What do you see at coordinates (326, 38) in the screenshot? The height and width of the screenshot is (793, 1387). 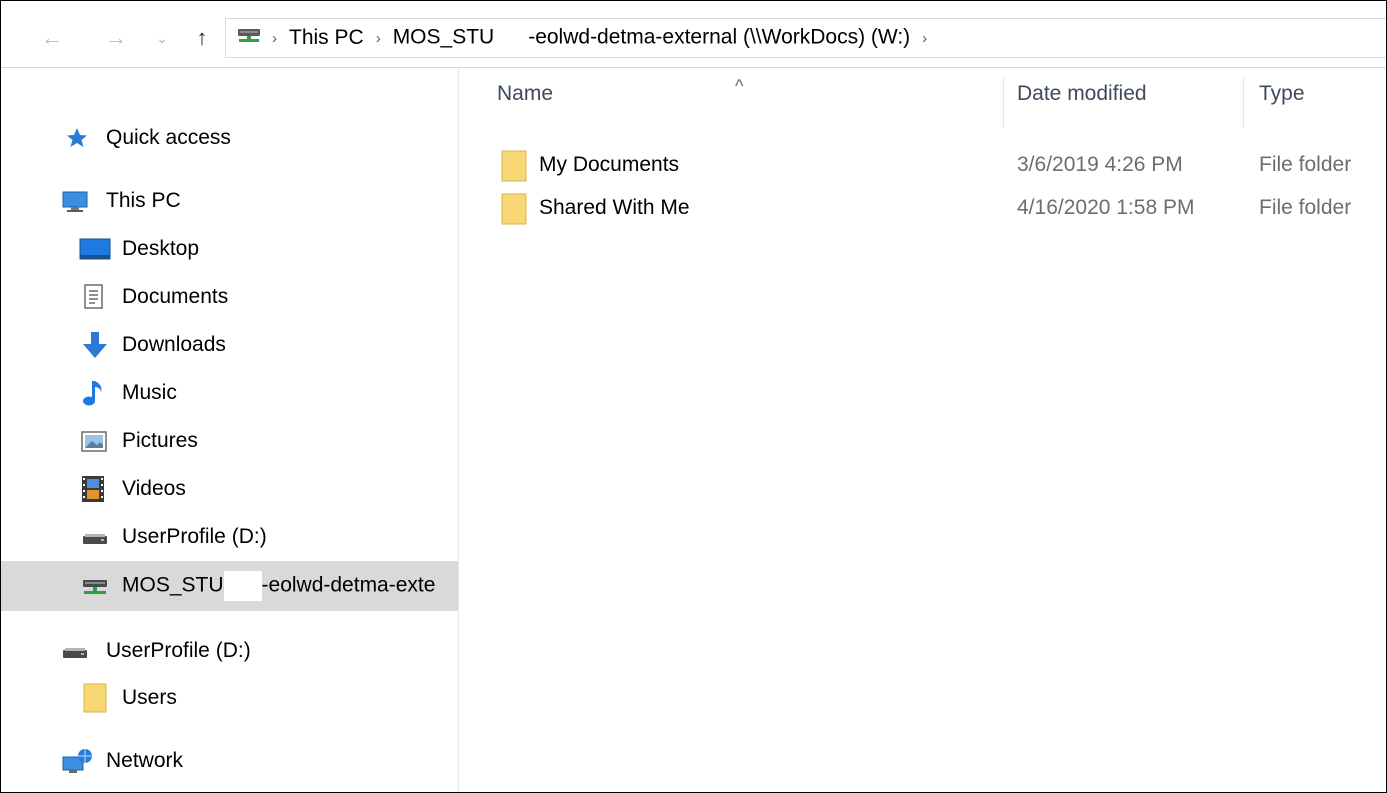 I see `breadcrumb-this-pc: This PC` at bounding box center [326, 38].